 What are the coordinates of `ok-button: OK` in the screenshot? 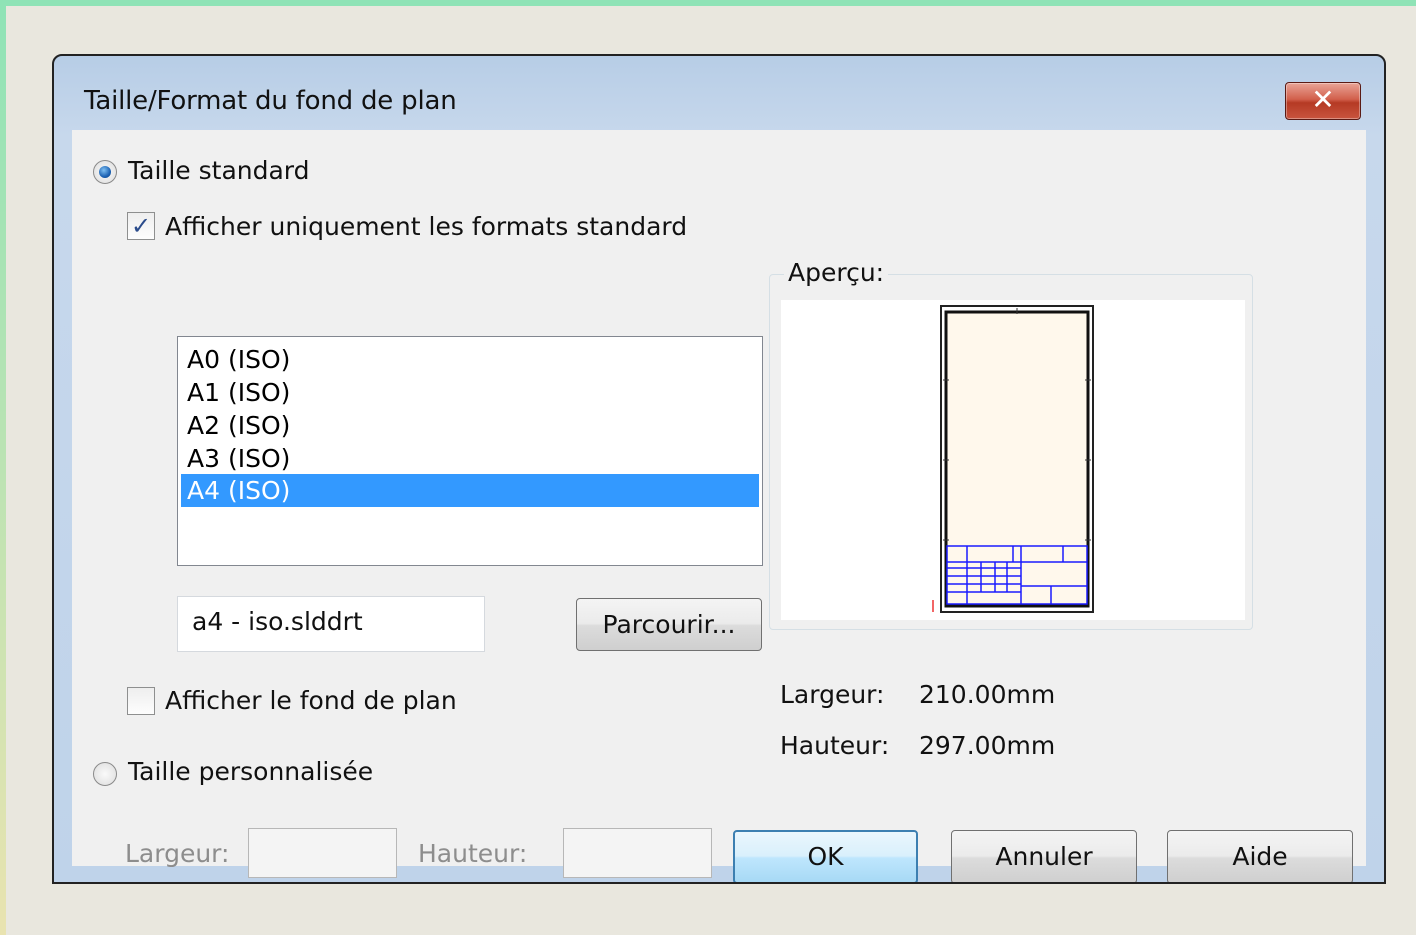 It's located at (825, 856).